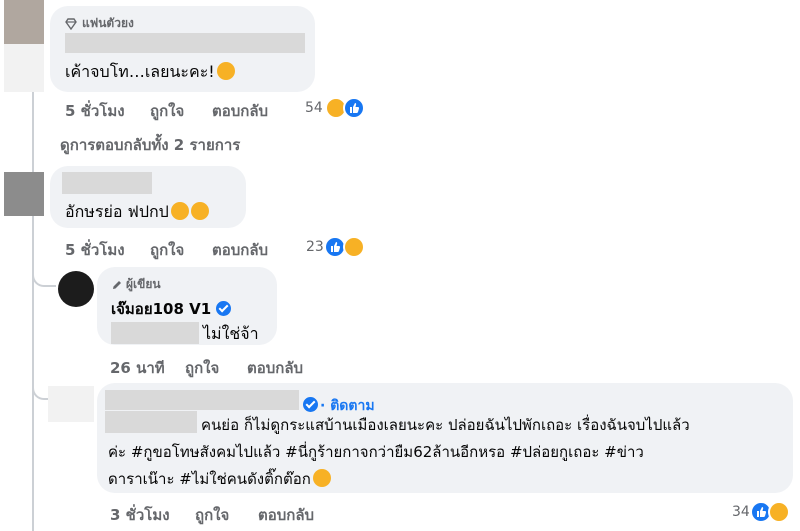  I want to click on thread-branch, so click(44, 276).